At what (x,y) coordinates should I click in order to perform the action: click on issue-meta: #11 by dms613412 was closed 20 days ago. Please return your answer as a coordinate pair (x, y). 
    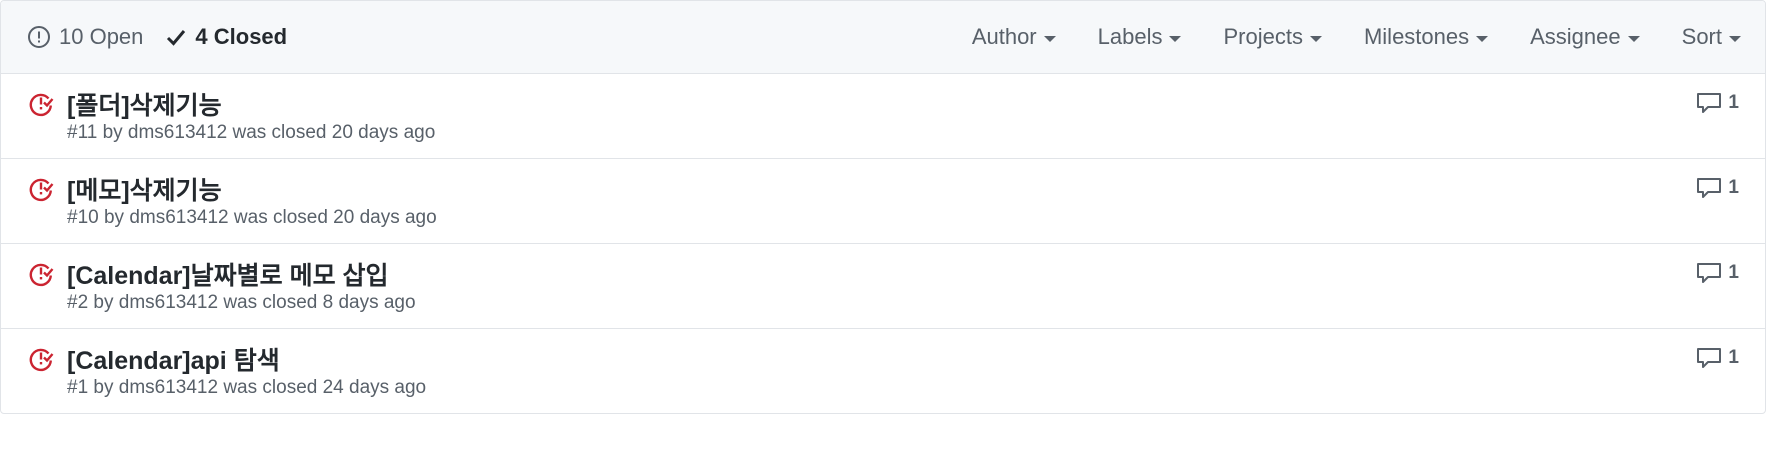
    Looking at the image, I should click on (251, 132).